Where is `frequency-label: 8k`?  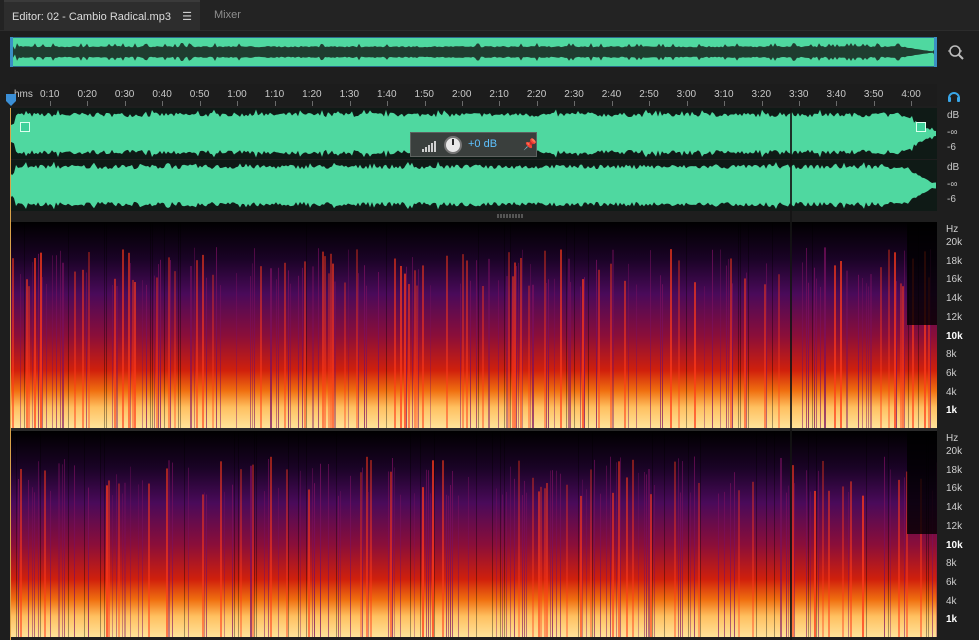 frequency-label: 8k is located at coordinates (951, 564).